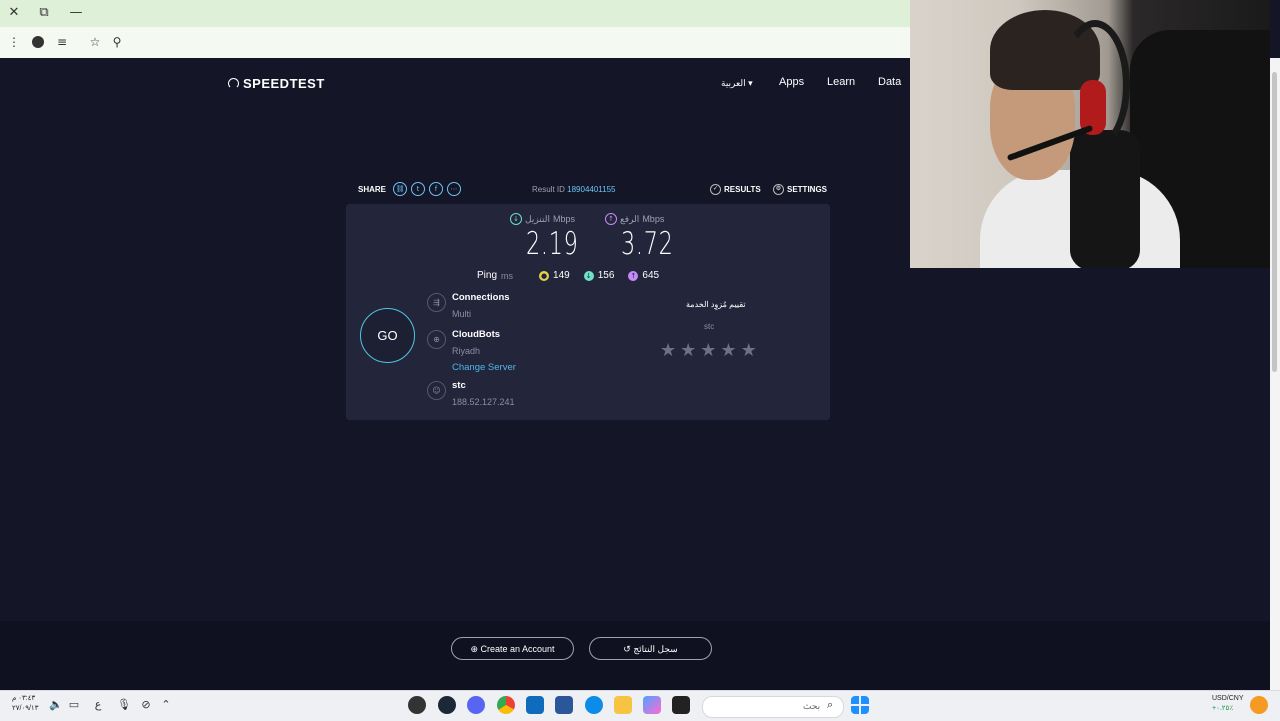 The height and width of the screenshot is (721, 1280). I want to click on discord-app-icon, so click(476, 705).